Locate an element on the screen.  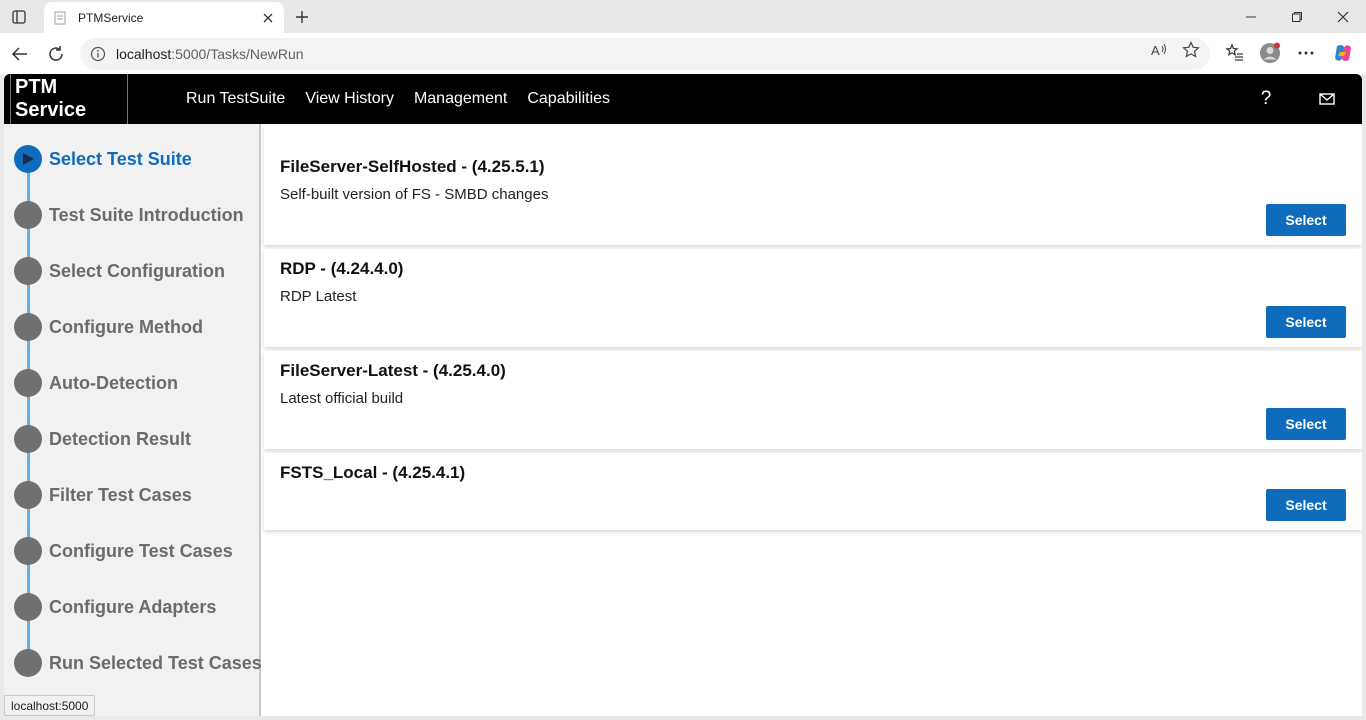
step-auto-detection: Auto-Detection is located at coordinates (96, 383).